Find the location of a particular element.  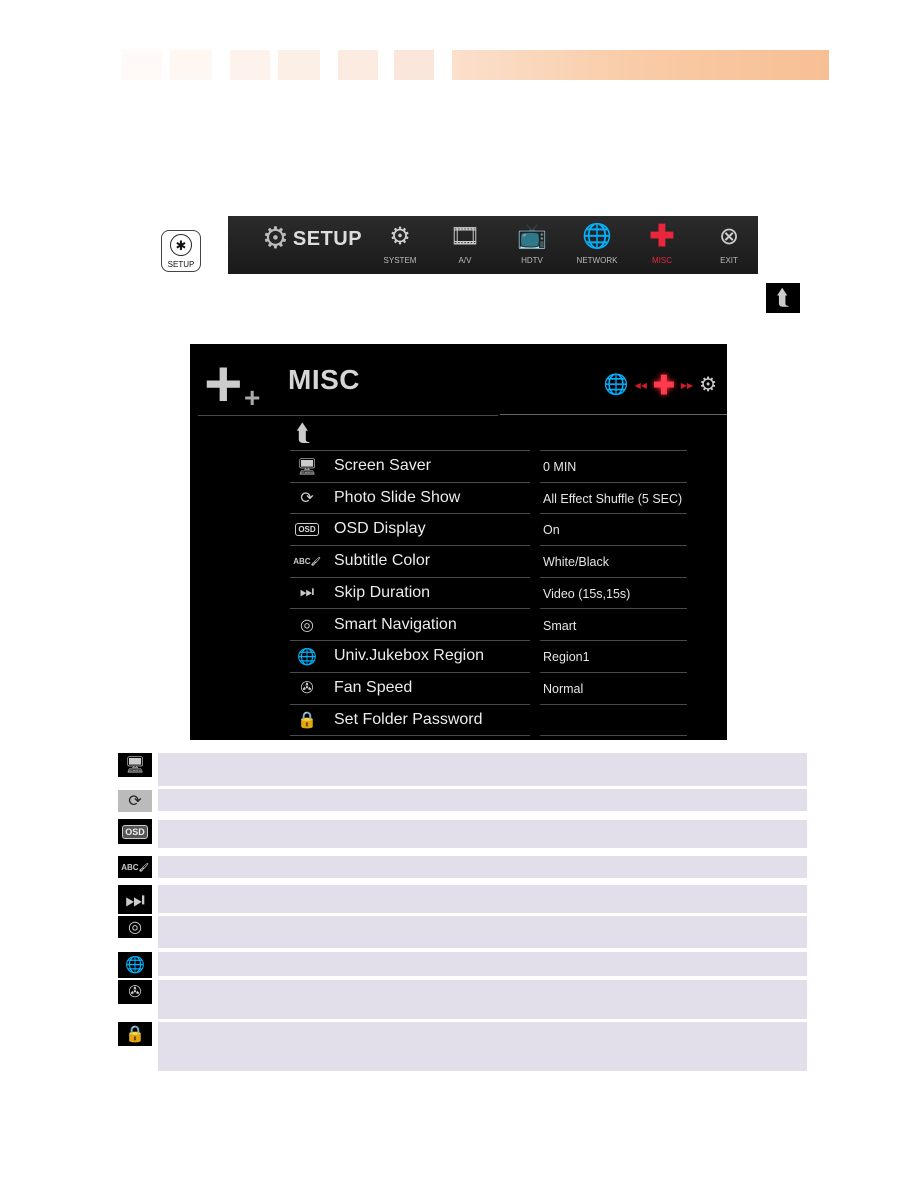

menu-item-av: 🎞 A/V is located at coordinates (465, 243).